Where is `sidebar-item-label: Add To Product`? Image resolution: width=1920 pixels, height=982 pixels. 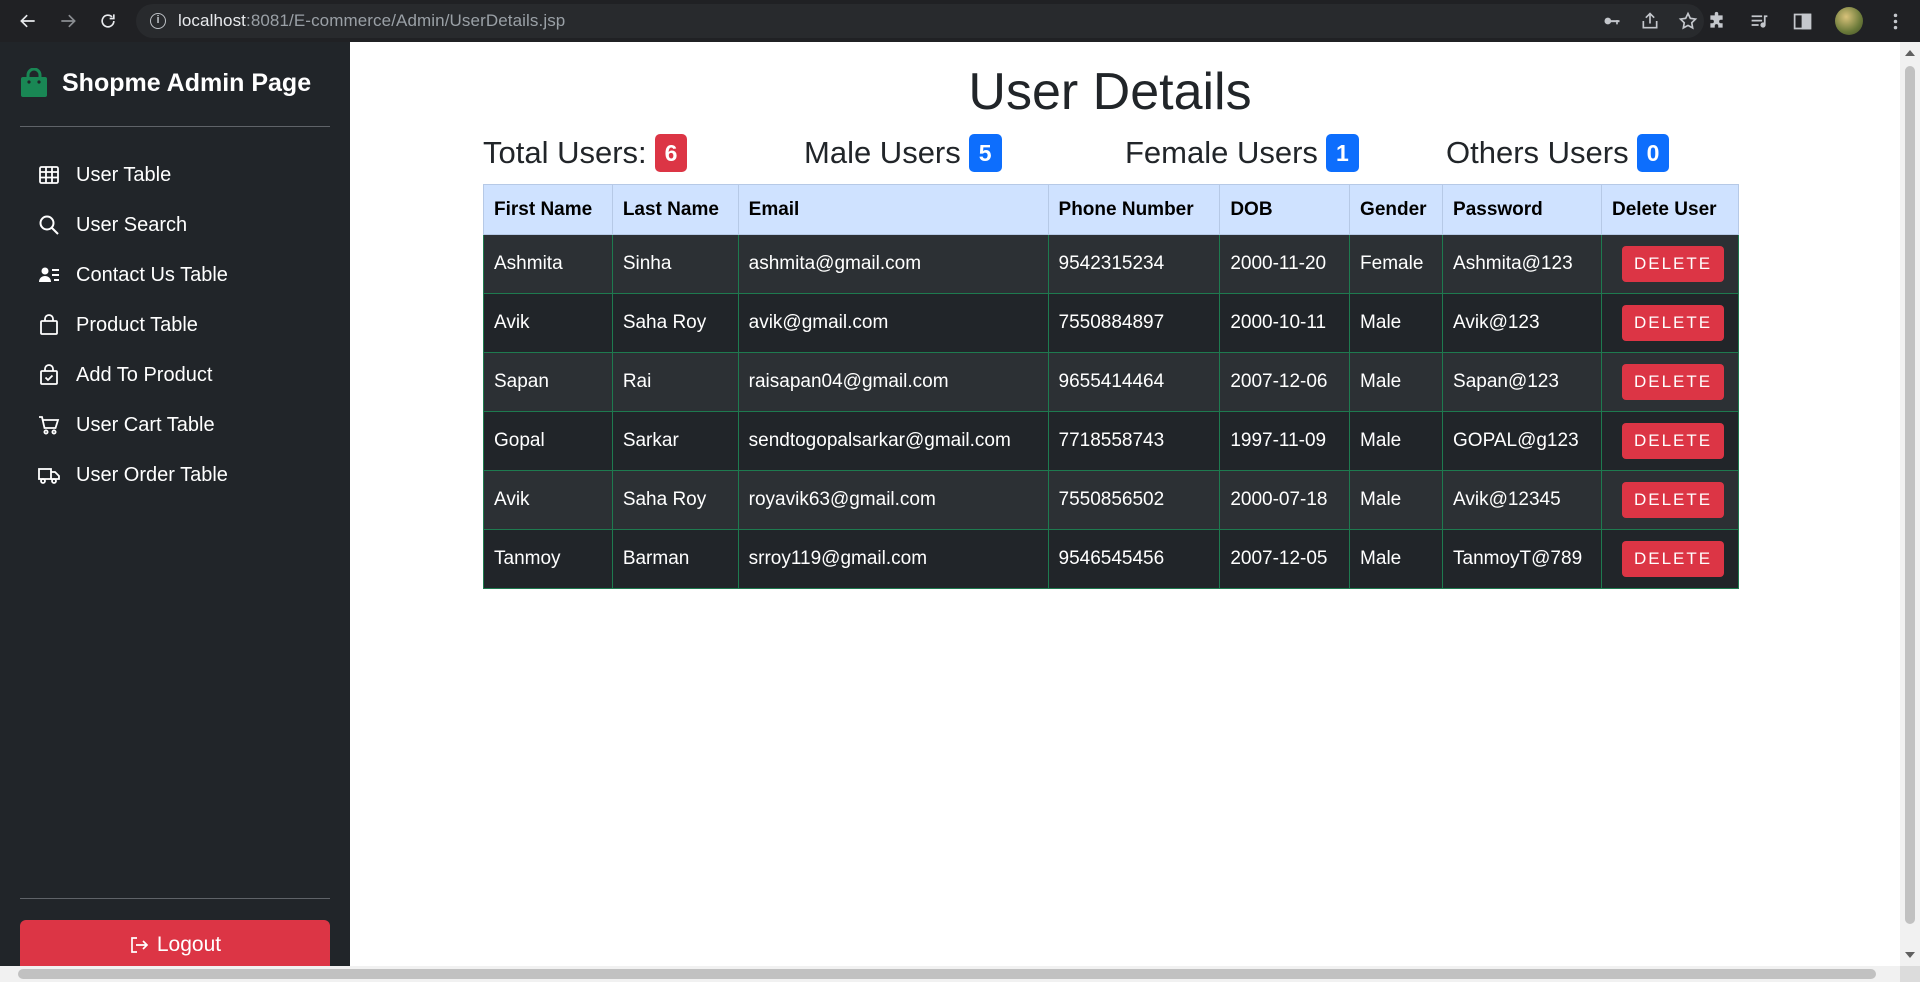
sidebar-item-label: Add To Product is located at coordinates (144, 374).